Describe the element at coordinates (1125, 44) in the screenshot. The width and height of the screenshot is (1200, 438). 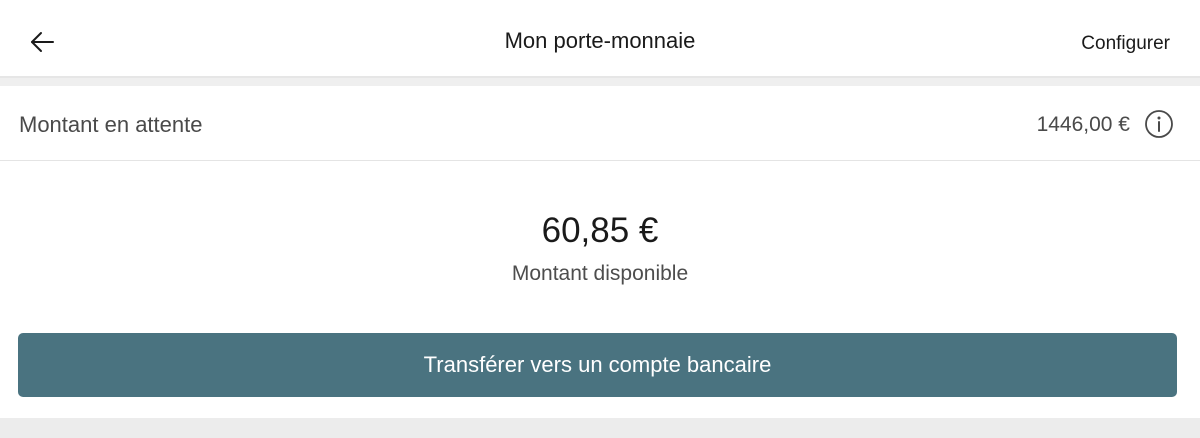
I see `configure-link: Configurer` at that location.